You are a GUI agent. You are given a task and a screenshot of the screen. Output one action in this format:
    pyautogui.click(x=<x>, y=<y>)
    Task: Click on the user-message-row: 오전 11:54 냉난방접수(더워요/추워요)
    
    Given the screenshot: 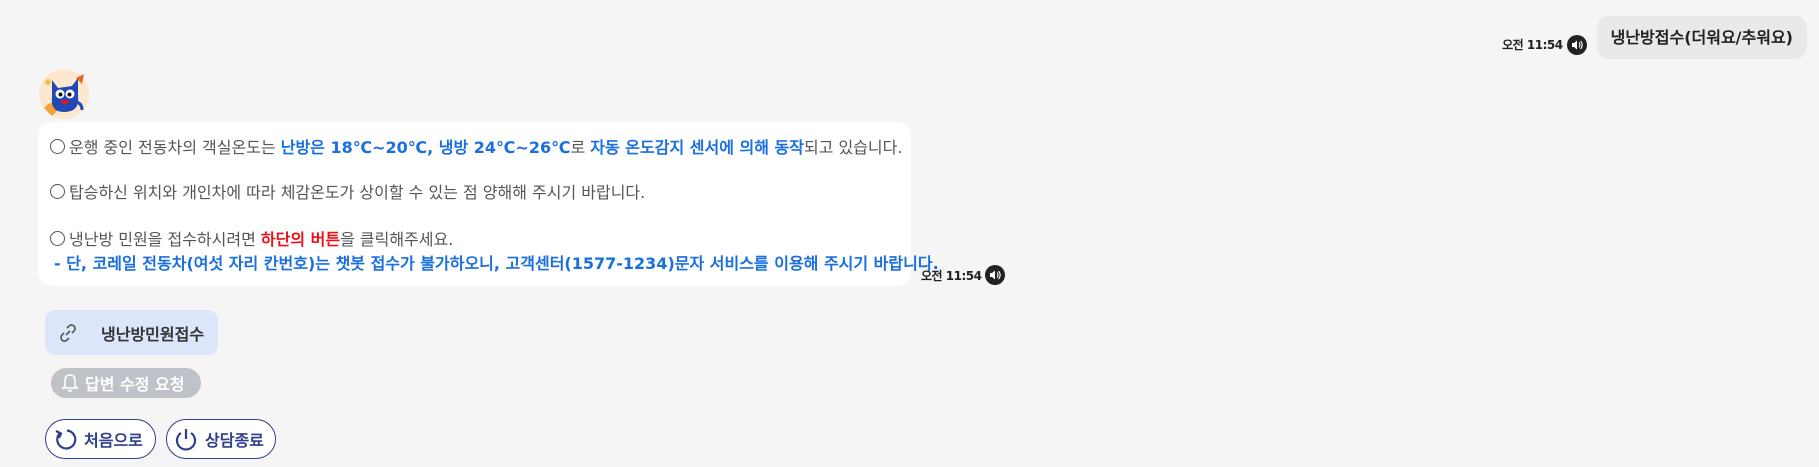 What is the action you would take?
    pyautogui.click(x=1654, y=37)
    